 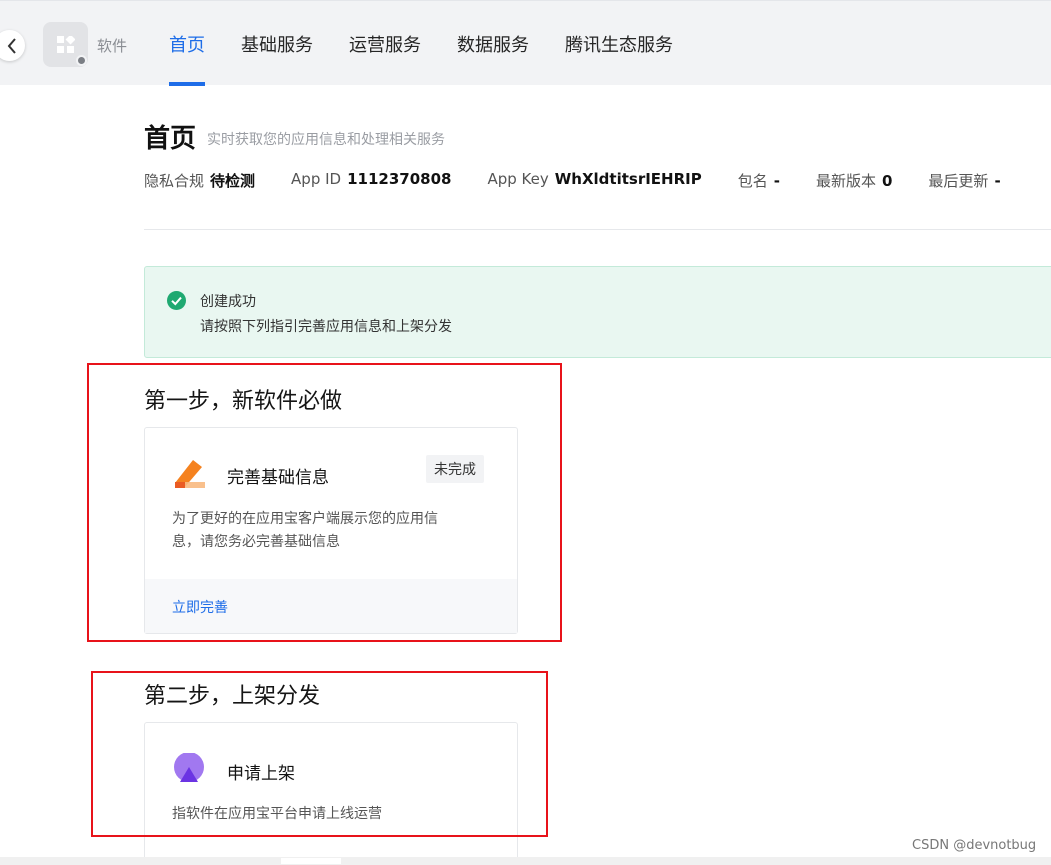 What do you see at coordinates (597, 312) in the screenshot?
I see `success-banner: 创建成功 请按照下列指引完善应用信息和上架分发` at bounding box center [597, 312].